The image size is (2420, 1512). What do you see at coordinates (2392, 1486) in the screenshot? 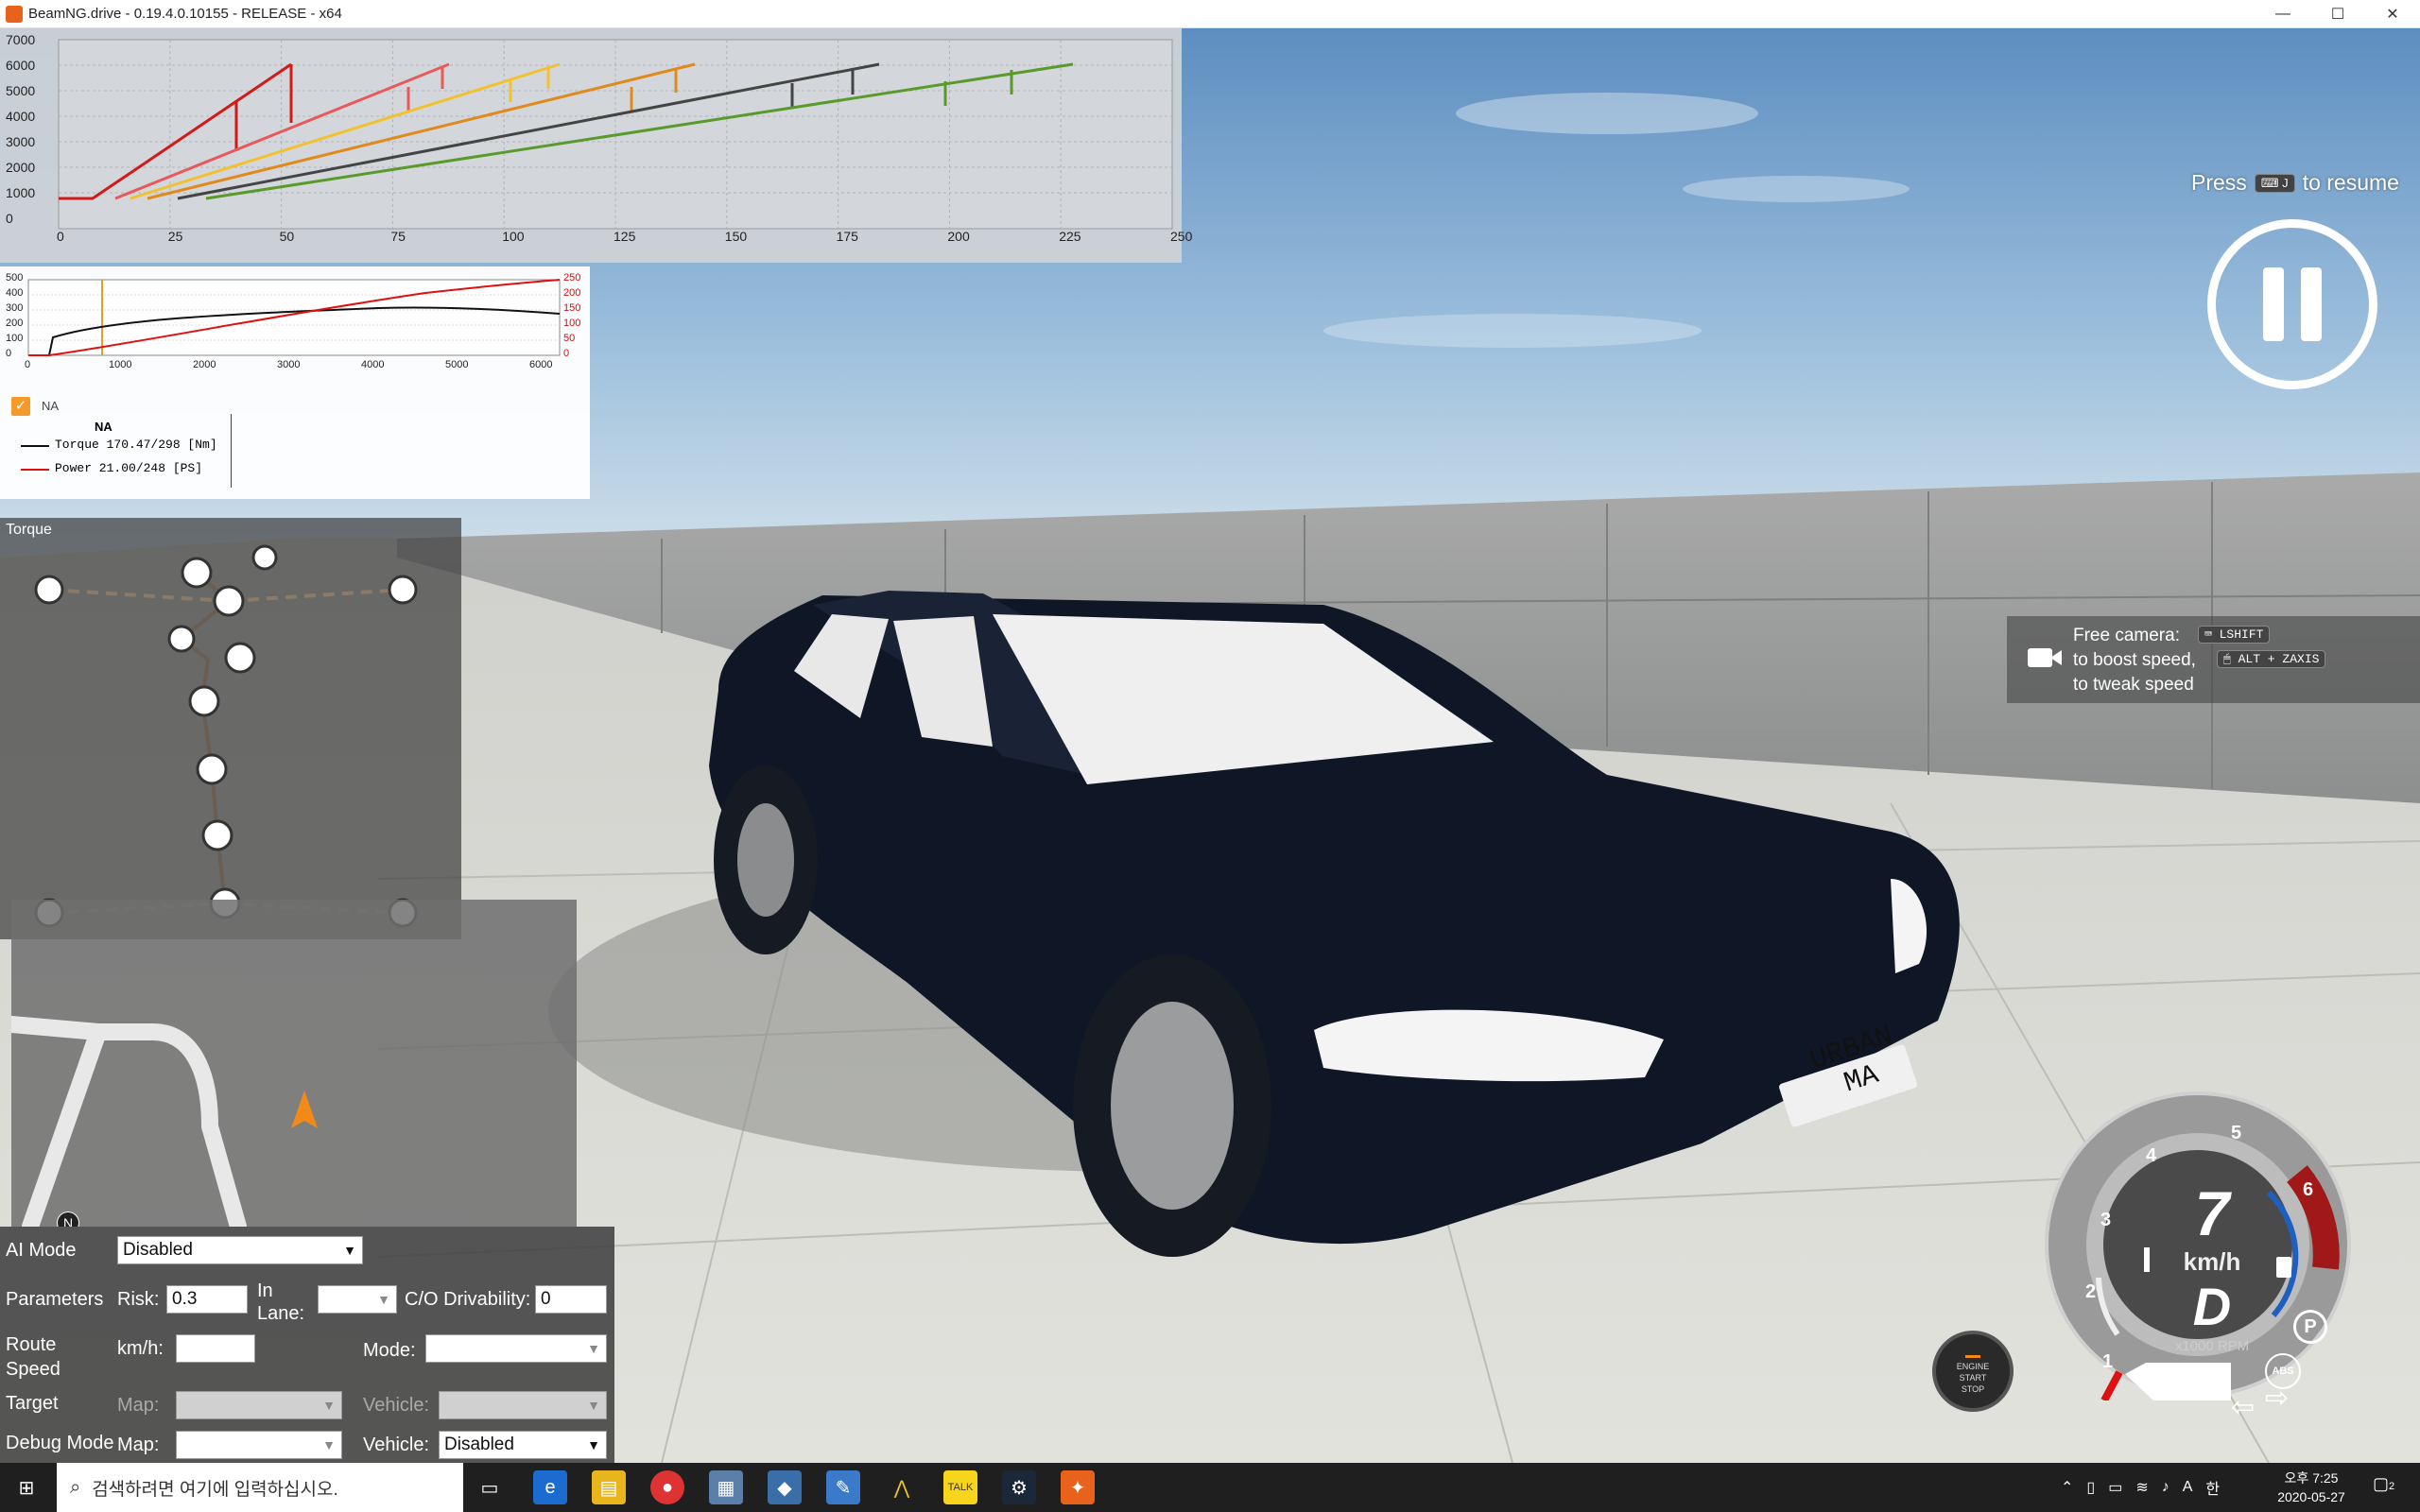
I see `notification-count: 2` at bounding box center [2392, 1486].